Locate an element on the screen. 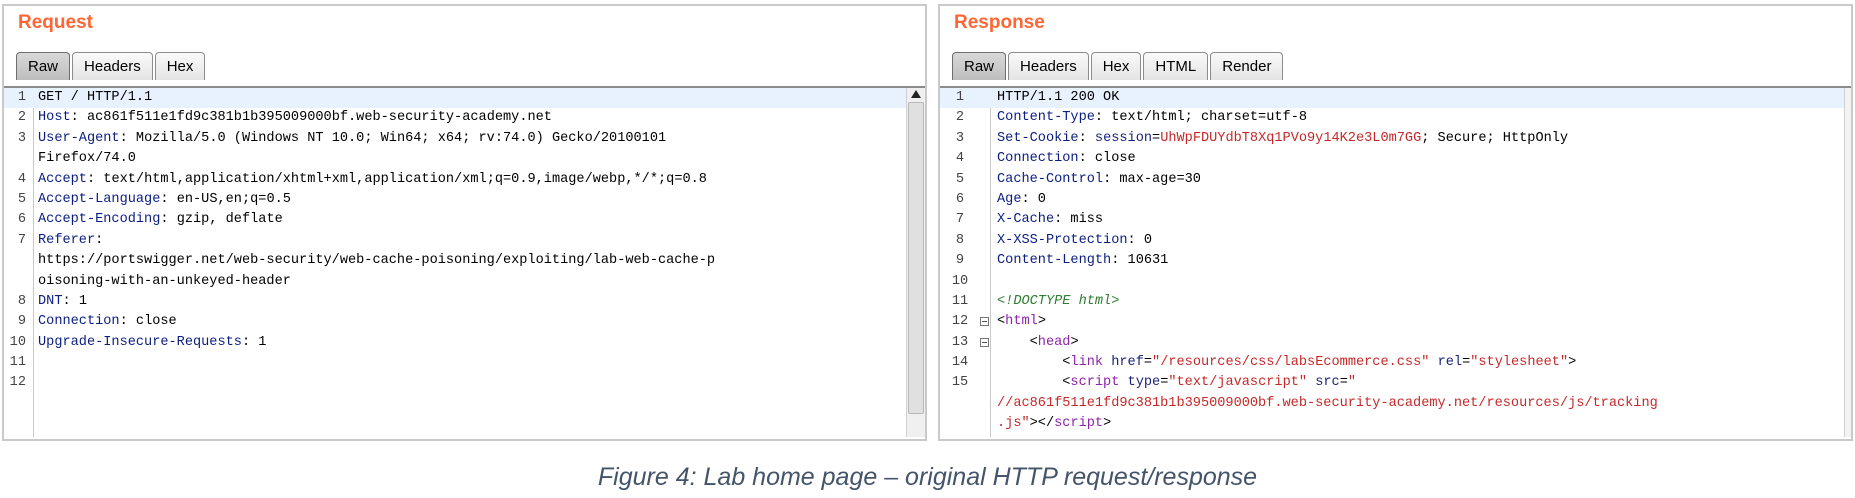 The width and height of the screenshot is (1855, 498). code-line: 15 <script type="text/javascript" src=" is located at coordinates (1395, 383).